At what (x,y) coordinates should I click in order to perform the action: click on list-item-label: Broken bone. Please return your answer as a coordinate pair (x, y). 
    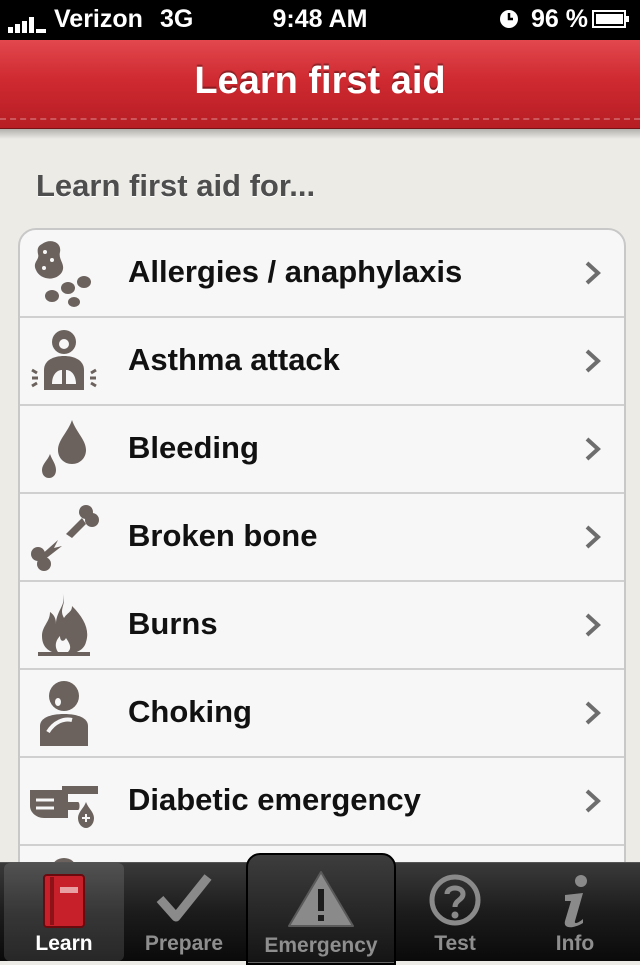
    Looking at the image, I should click on (223, 535).